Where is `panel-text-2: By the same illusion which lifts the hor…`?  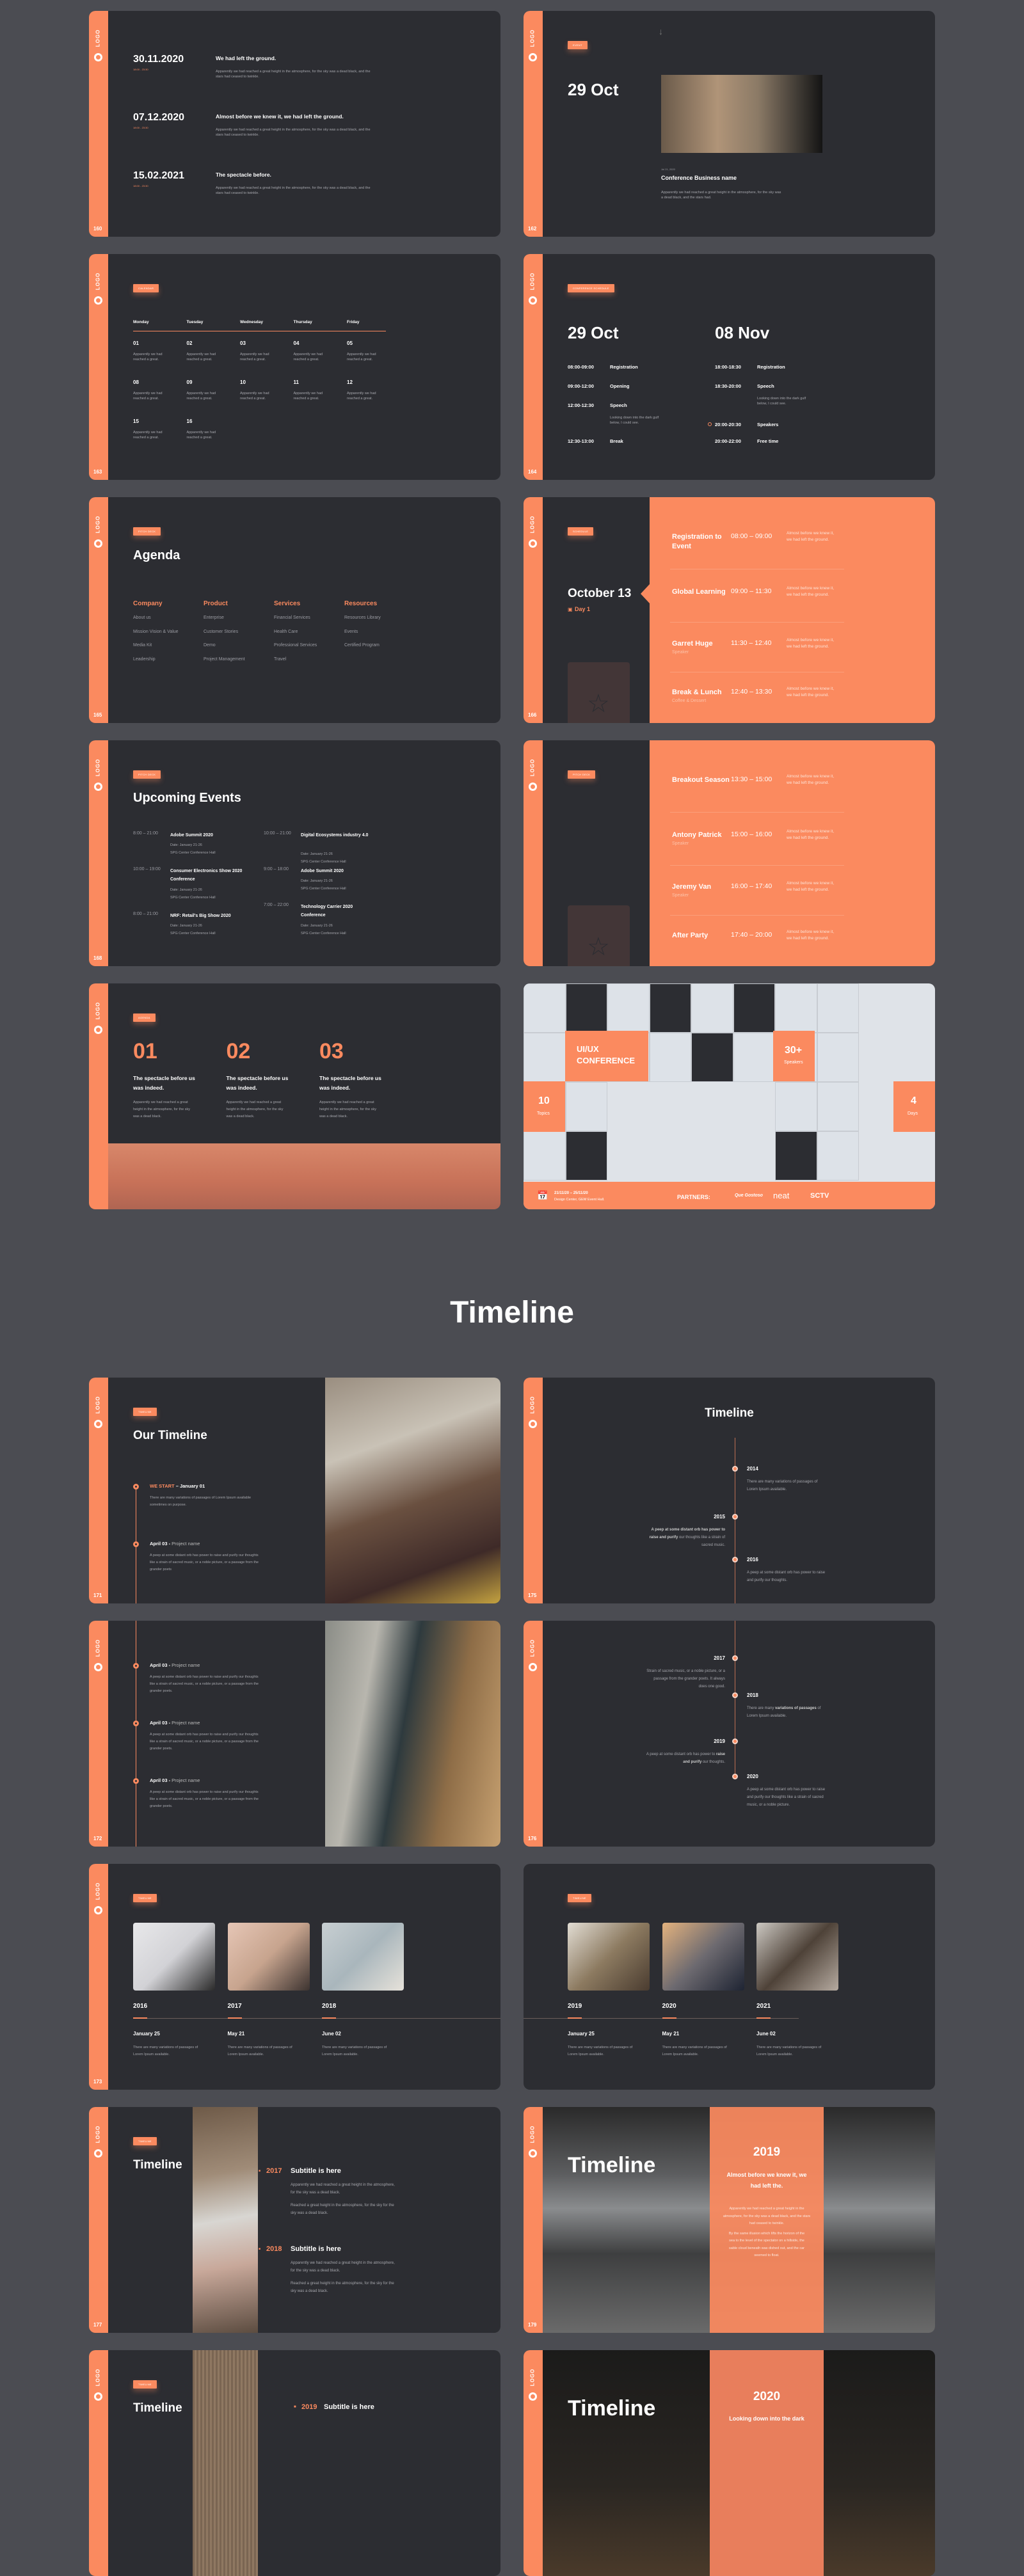
panel-text-2: By the same illusion which lifts the hor… is located at coordinates (766, 2245).